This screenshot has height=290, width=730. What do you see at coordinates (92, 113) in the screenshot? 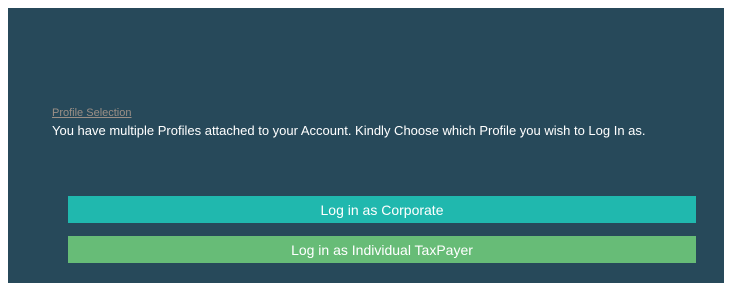
I see `profile-selection-link: Profile Selection` at bounding box center [92, 113].